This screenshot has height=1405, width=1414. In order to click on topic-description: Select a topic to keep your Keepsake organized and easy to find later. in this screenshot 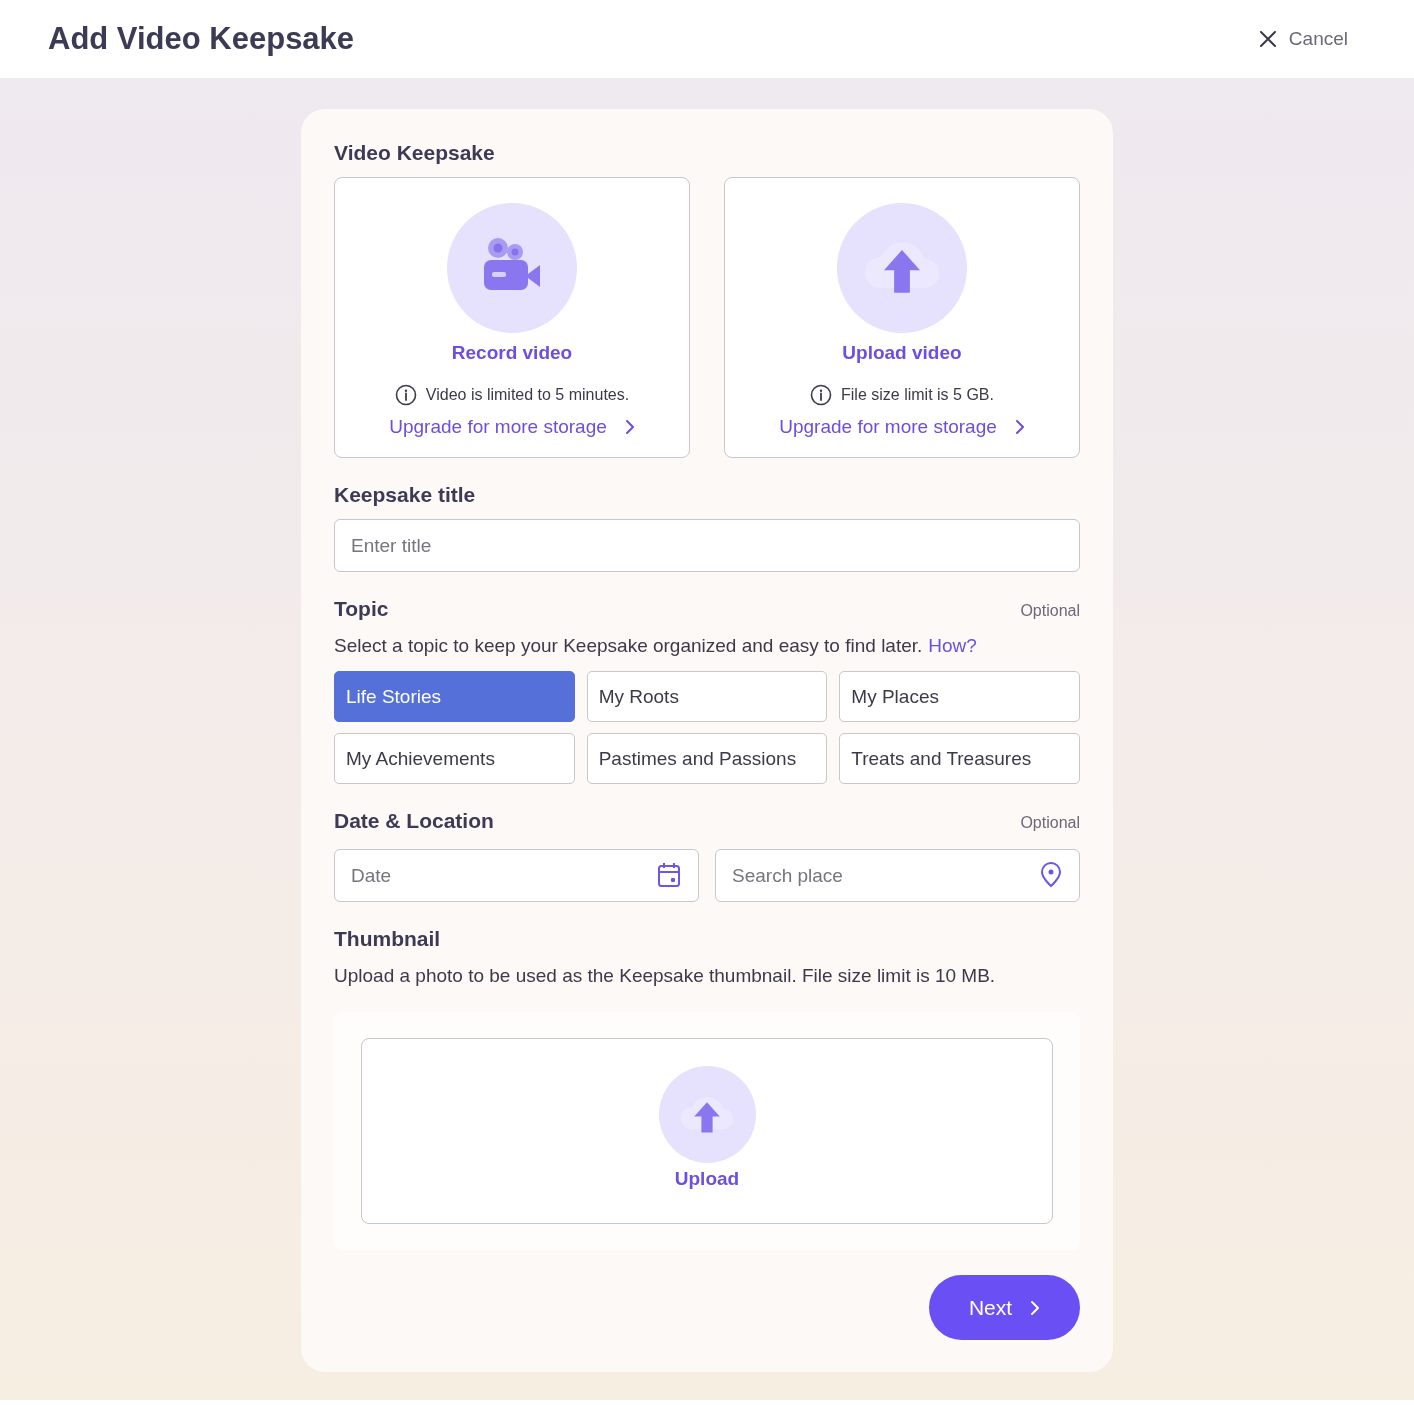, I will do `click(628, 645)`.